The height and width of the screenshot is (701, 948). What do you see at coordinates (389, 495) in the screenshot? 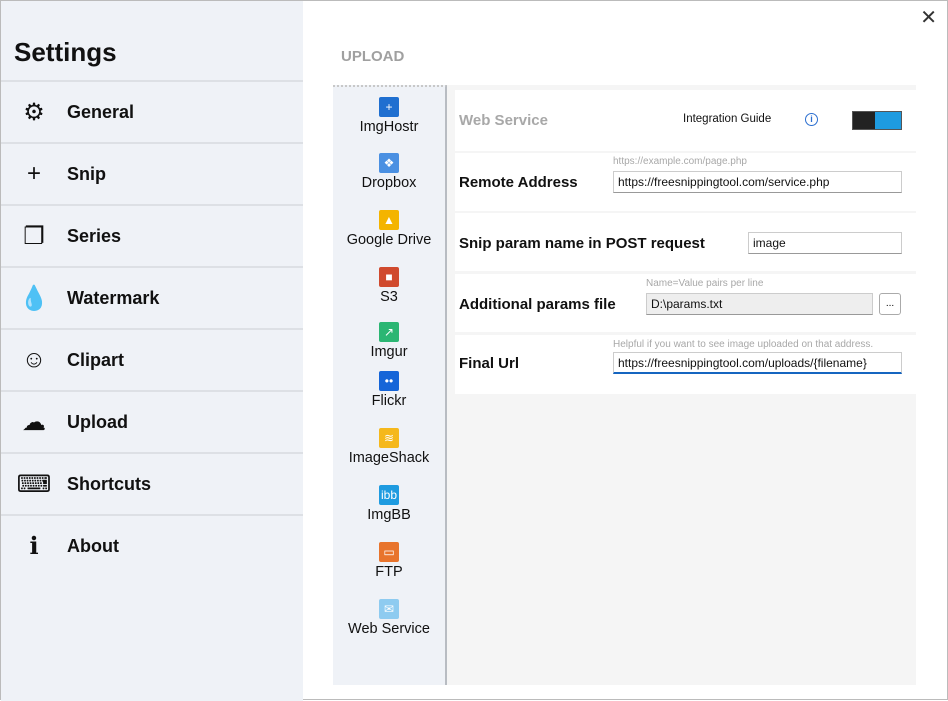
I see `imgbb-icon: ibb` at bounding box center [389, 495].